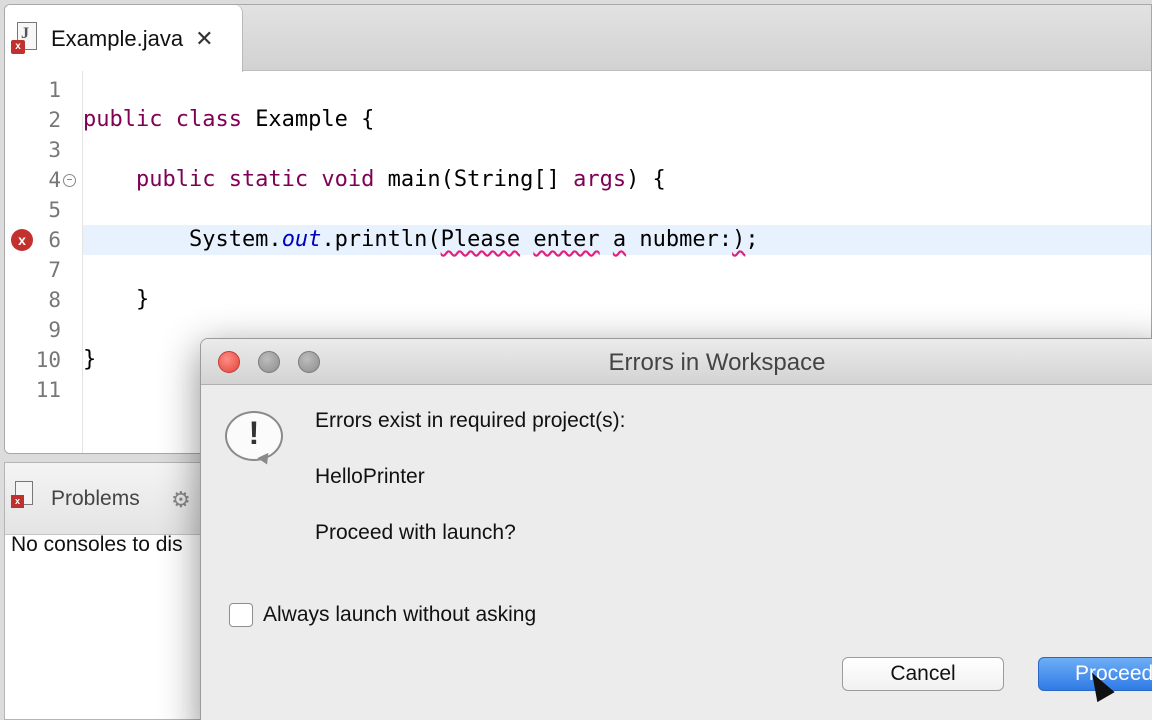 This screenshot has width=1152, height=720. What do you see at coordinates (95, 499) in the screenshot?
I see `tab-problems: Problems` at bounding box center [95, 499].